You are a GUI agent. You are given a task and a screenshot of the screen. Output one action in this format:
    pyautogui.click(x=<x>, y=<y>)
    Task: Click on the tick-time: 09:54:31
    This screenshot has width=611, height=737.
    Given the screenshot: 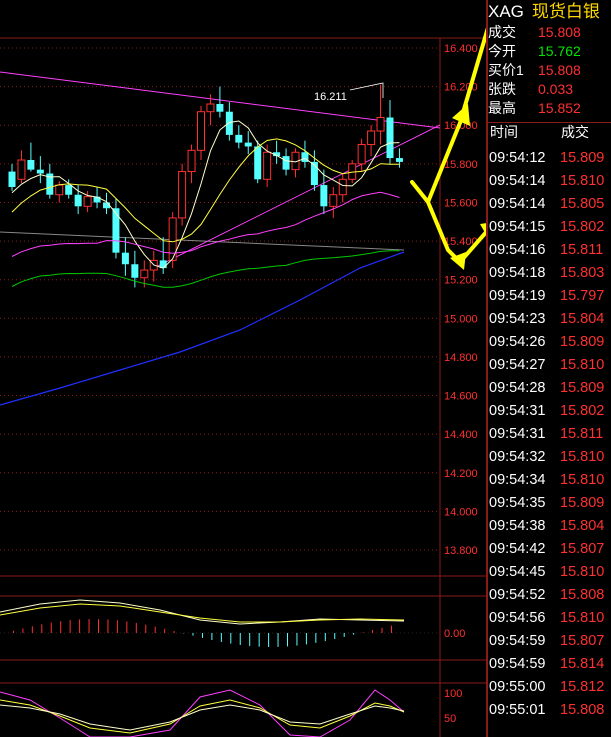 What is the action you would take?
    pyautogui.click(x=517, y=434)
    